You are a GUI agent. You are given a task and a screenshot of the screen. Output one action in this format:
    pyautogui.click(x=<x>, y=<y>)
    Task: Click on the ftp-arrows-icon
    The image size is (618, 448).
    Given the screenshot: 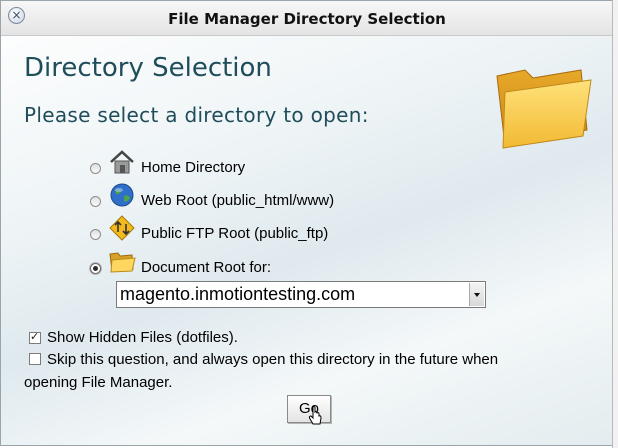 What is the action you would take?
    pyautogui.click(x=122, y=228)
    